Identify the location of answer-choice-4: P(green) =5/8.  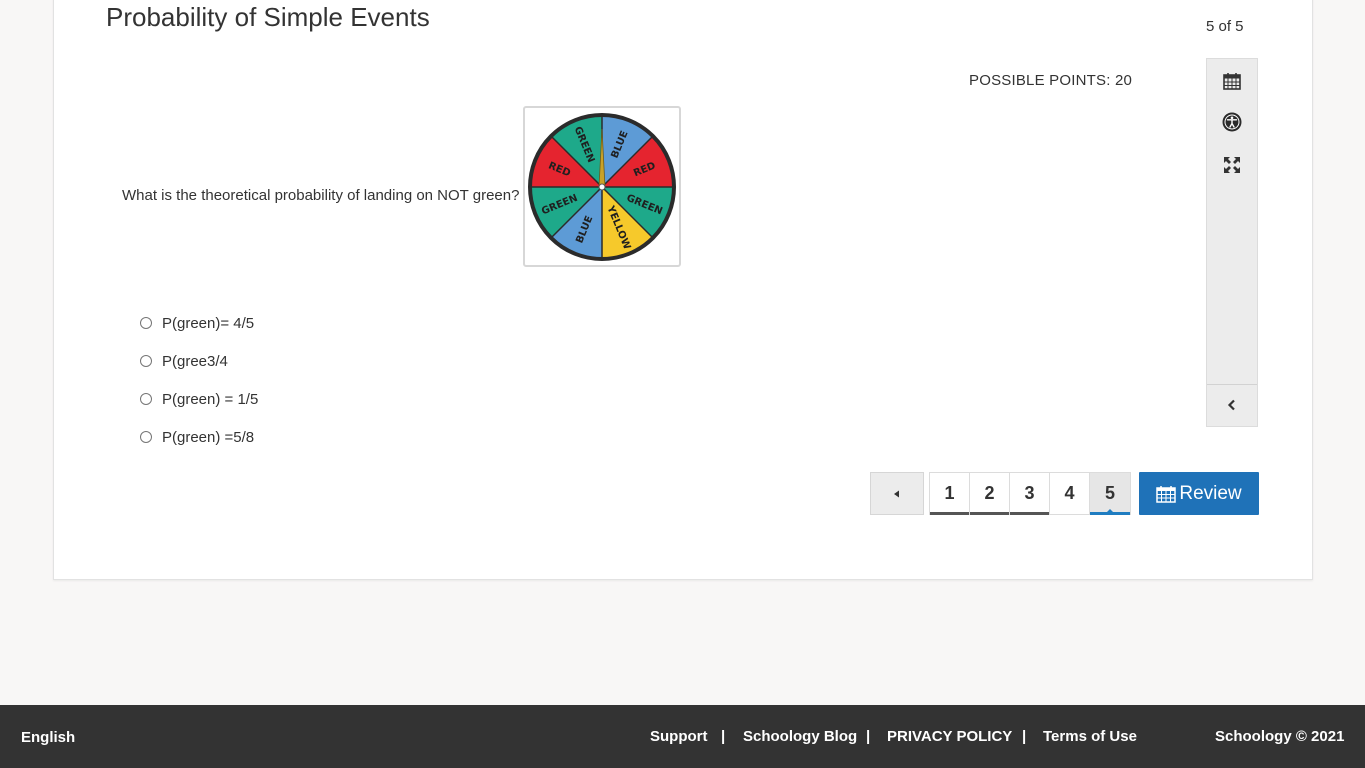
(199, 437).